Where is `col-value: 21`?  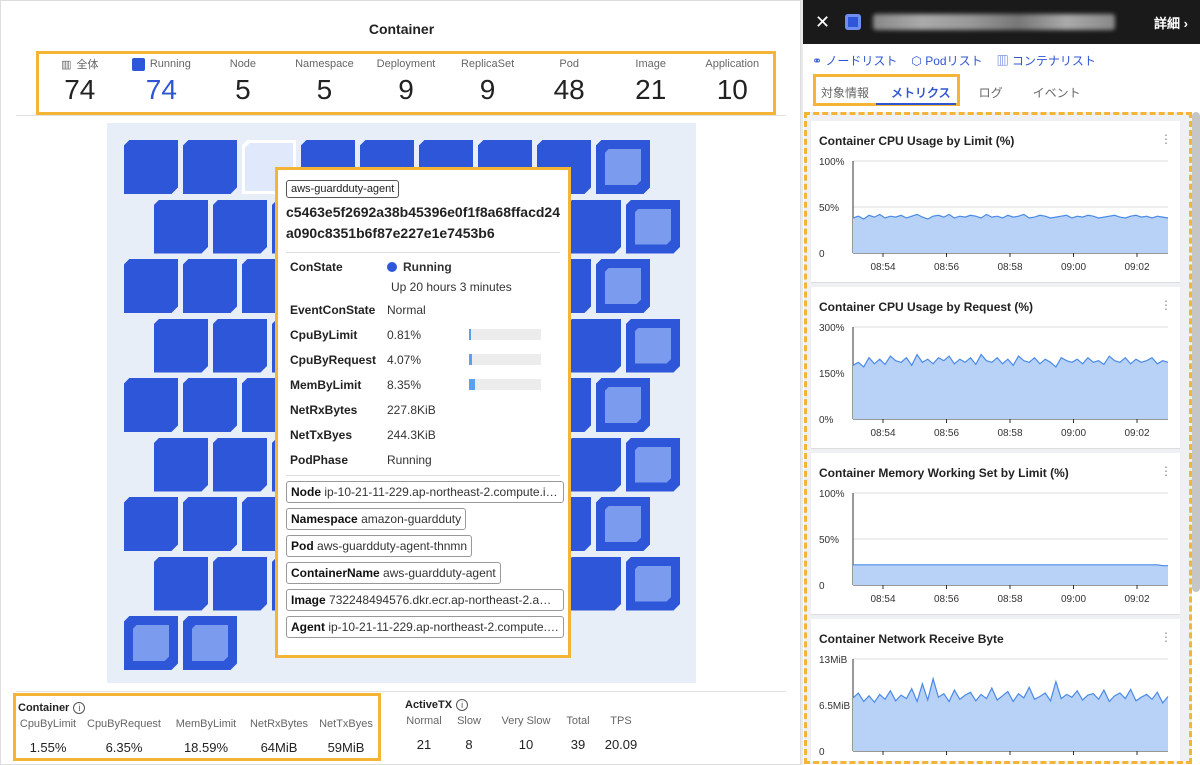 col-value: 21 is located at coordinates (424, 744).